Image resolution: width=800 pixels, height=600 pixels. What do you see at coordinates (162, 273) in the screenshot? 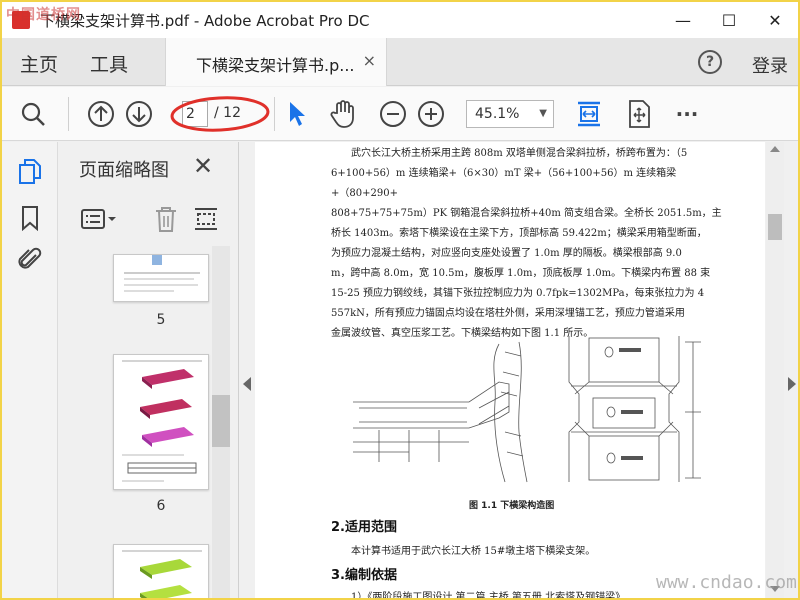
I see `thumbnail-page-5-content` at bounding box center [162, 273].